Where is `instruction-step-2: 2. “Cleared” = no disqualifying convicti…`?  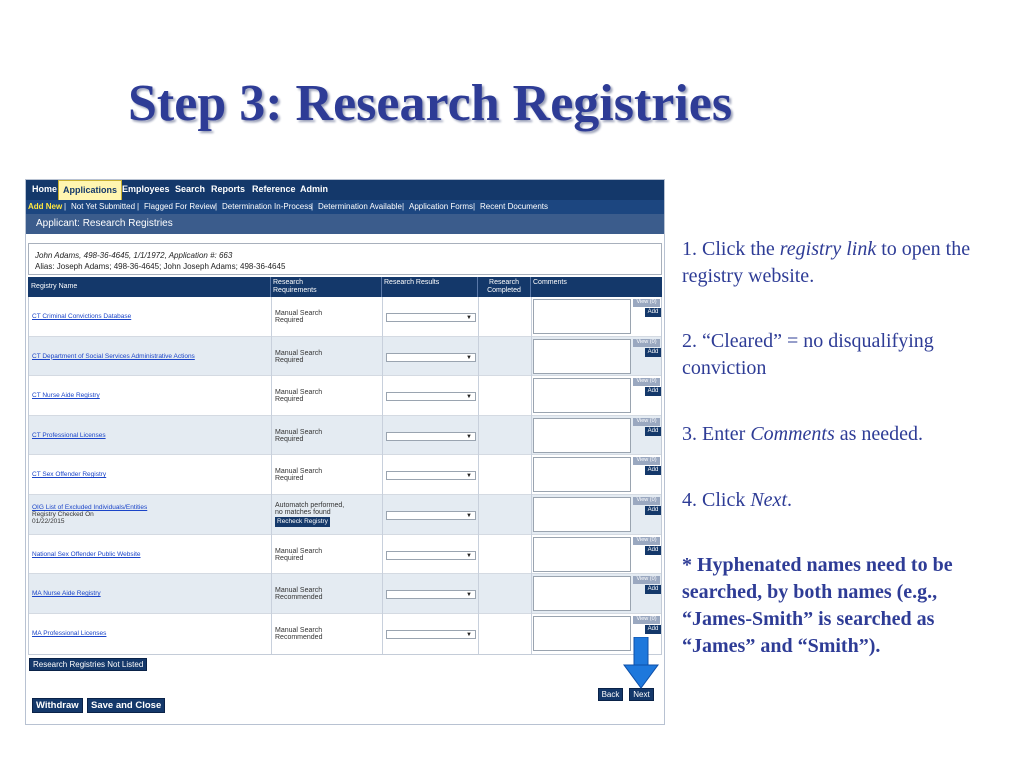 instruction-step-2: 2. “Cleared” = no disqualifying convicti… is located at coordinates (808, 354).